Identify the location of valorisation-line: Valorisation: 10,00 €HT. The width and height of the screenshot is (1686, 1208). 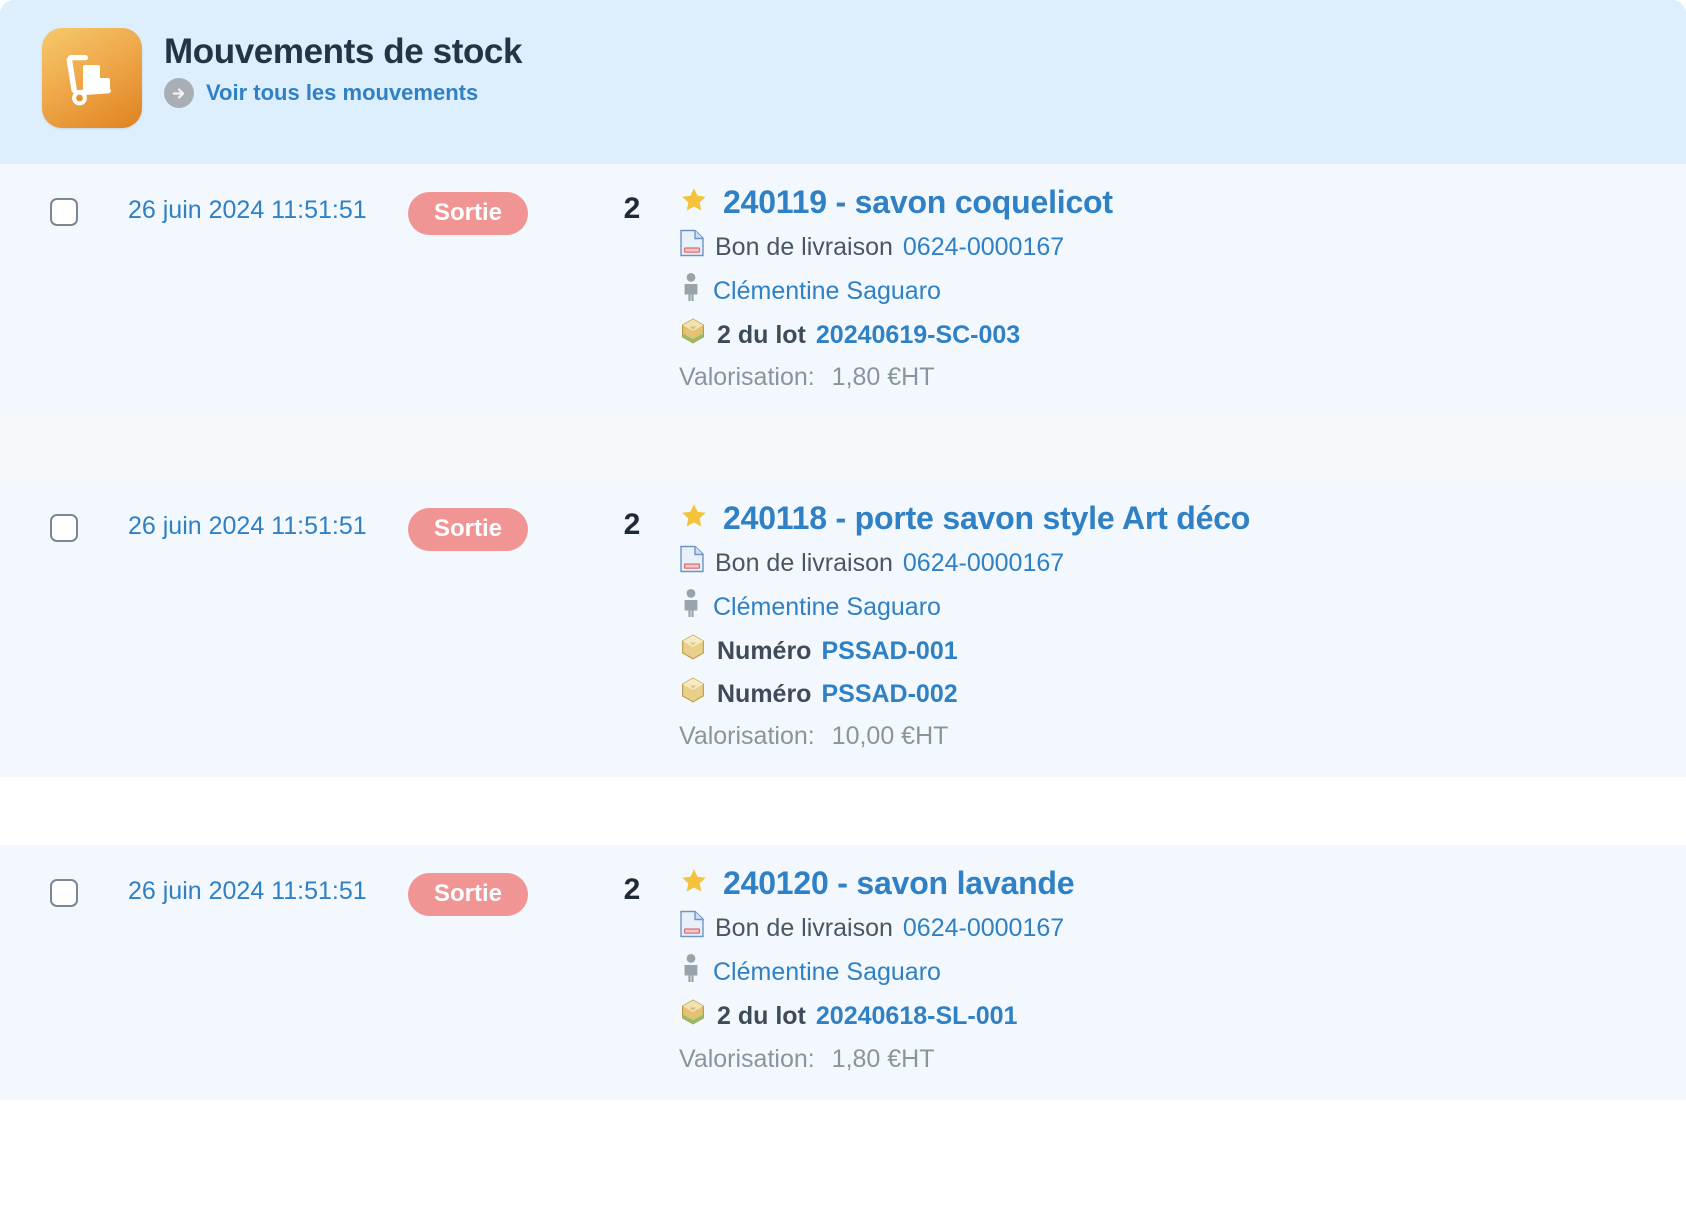
(1182, 736).